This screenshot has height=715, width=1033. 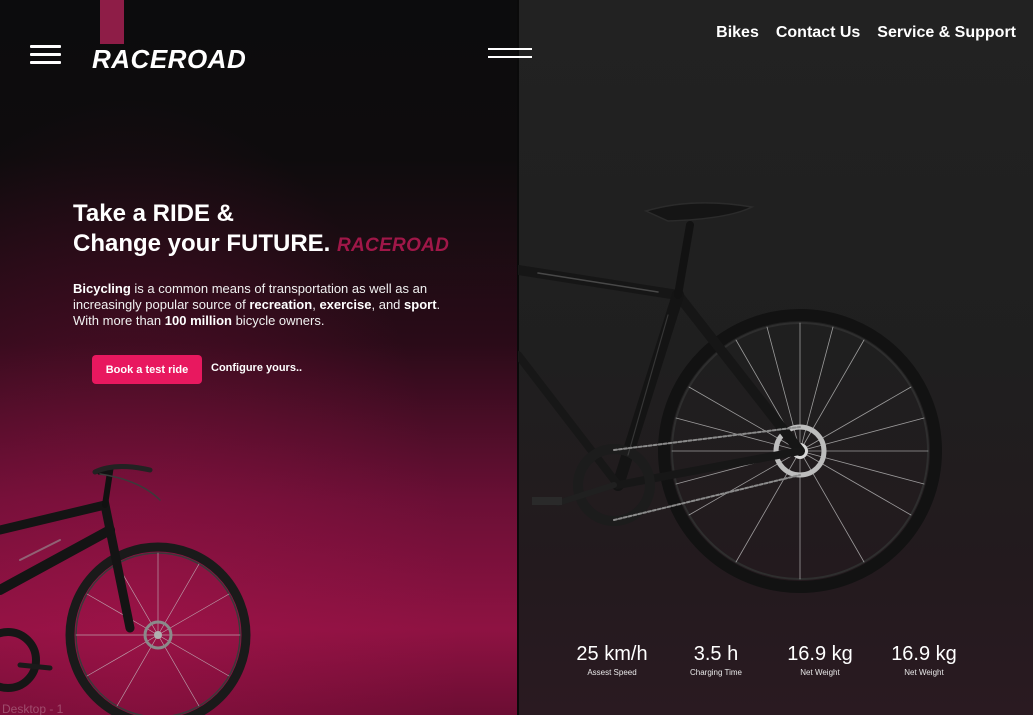 I want to click on desc-text-5: bicycle owners., so click(x=278, y=320).